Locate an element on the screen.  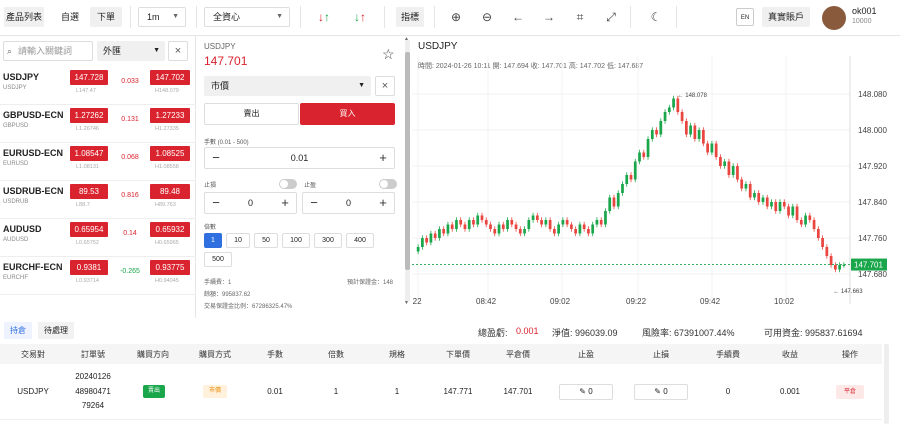
quick-lot-button: 1 is located at coordinates (213, 240).